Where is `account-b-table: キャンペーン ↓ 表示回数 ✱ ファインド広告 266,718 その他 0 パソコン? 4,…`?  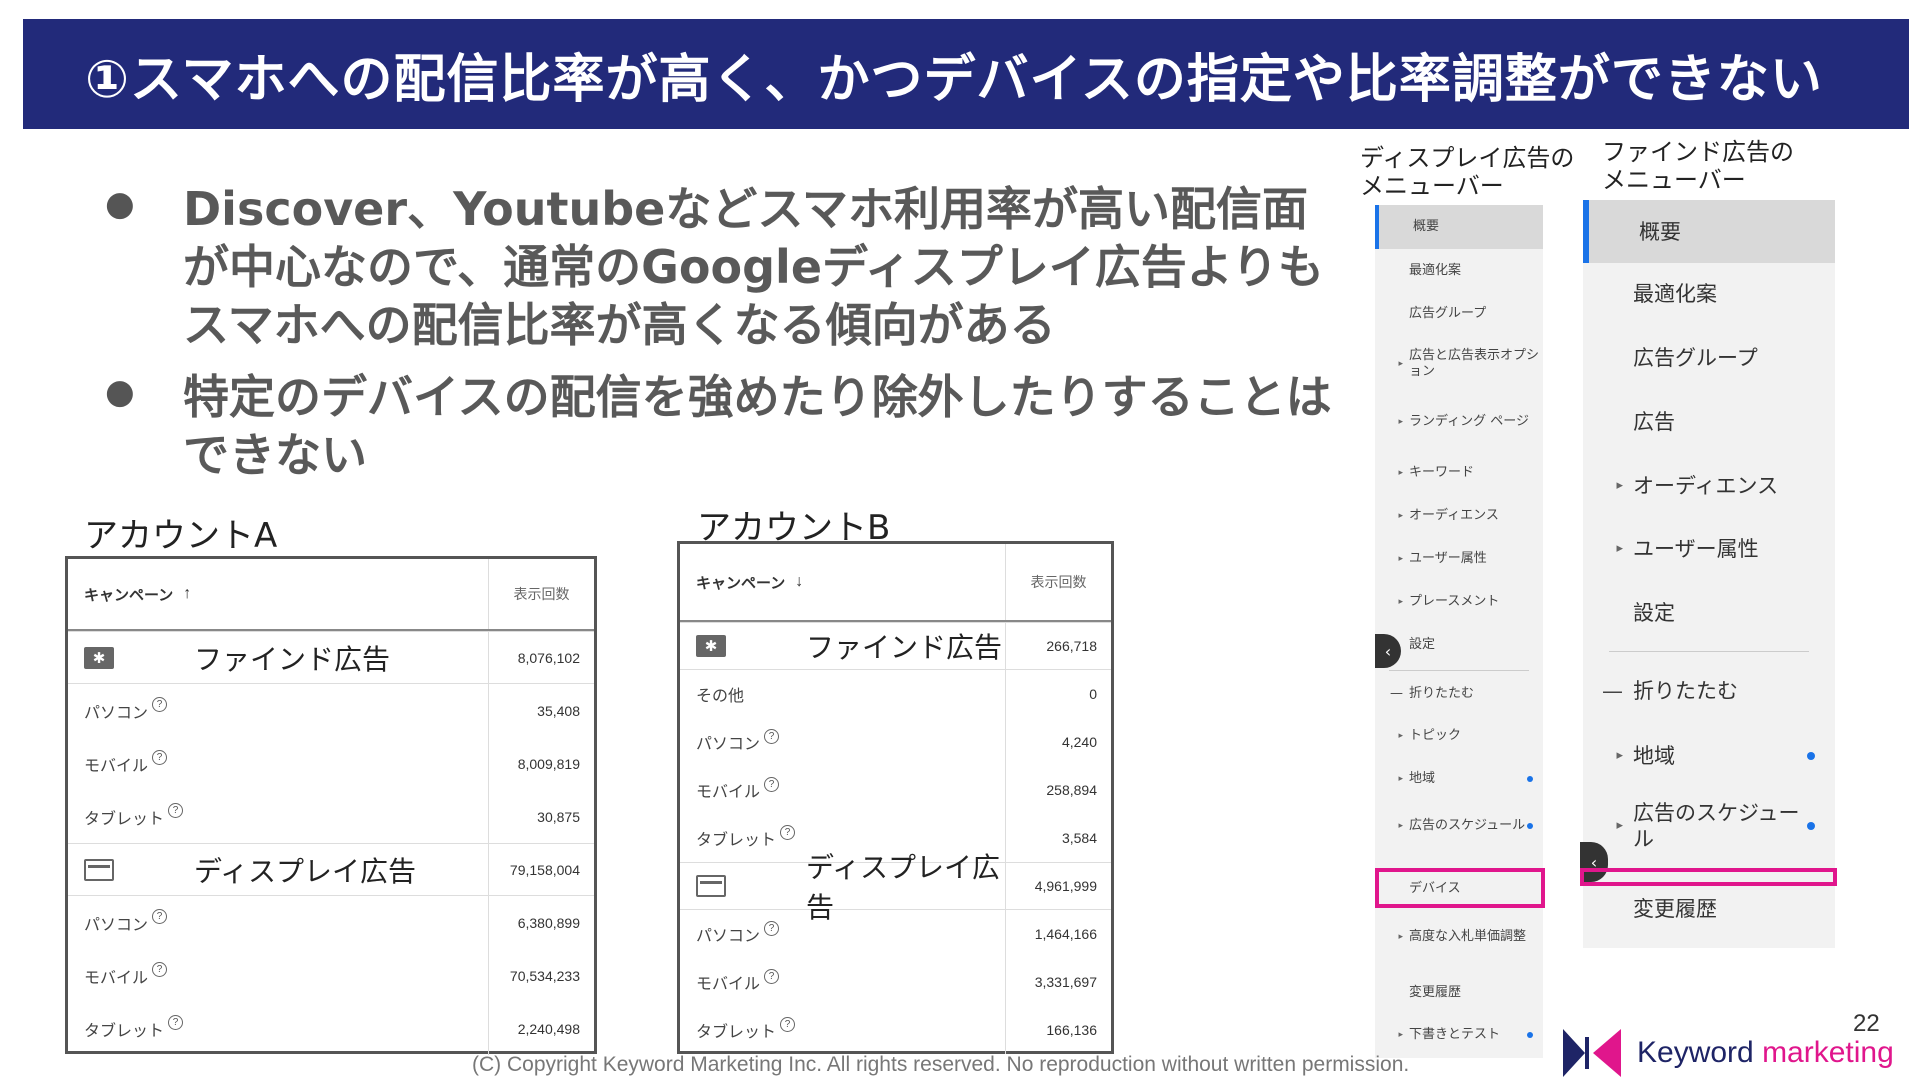
account-b-table: キャンペーン ↓ 表示回数 ✱ ファインド広告 266,718 その他 0 パソコン? 4,… is located at coordinates (895, 797).